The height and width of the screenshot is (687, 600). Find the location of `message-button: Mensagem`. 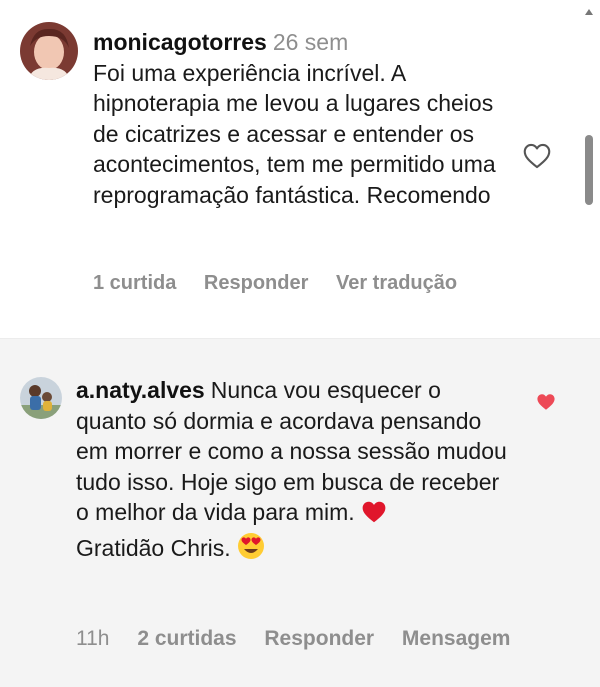

message-button: Mensagem is located at coordinates (456, 638).